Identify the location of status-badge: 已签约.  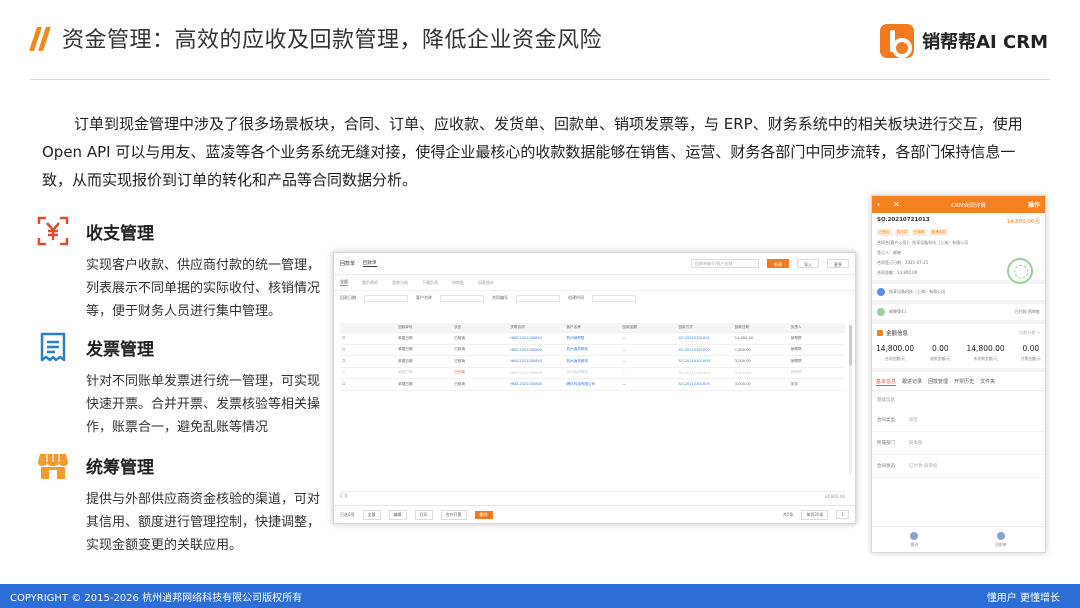
(884, 232).